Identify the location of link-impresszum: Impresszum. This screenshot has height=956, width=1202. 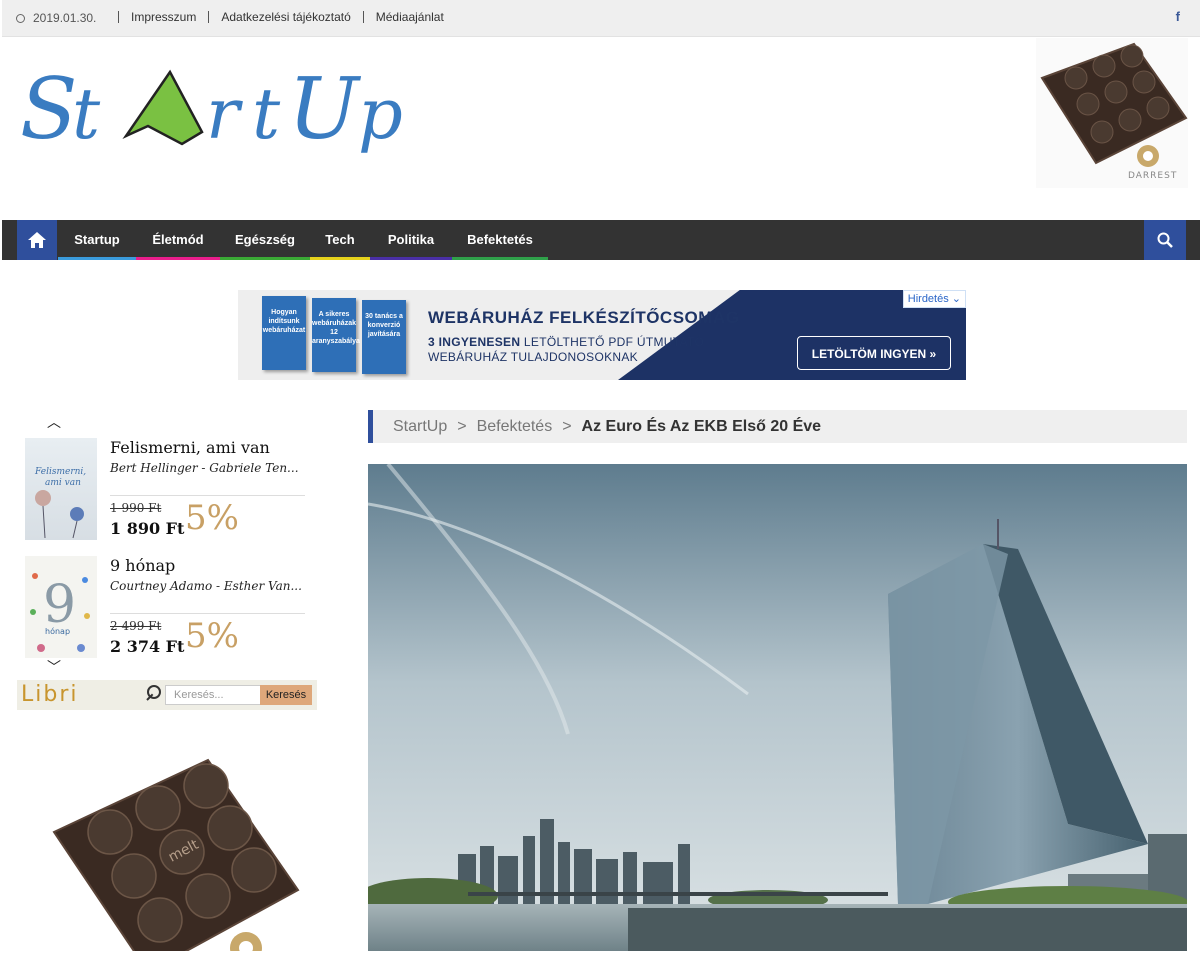
(163, 17).